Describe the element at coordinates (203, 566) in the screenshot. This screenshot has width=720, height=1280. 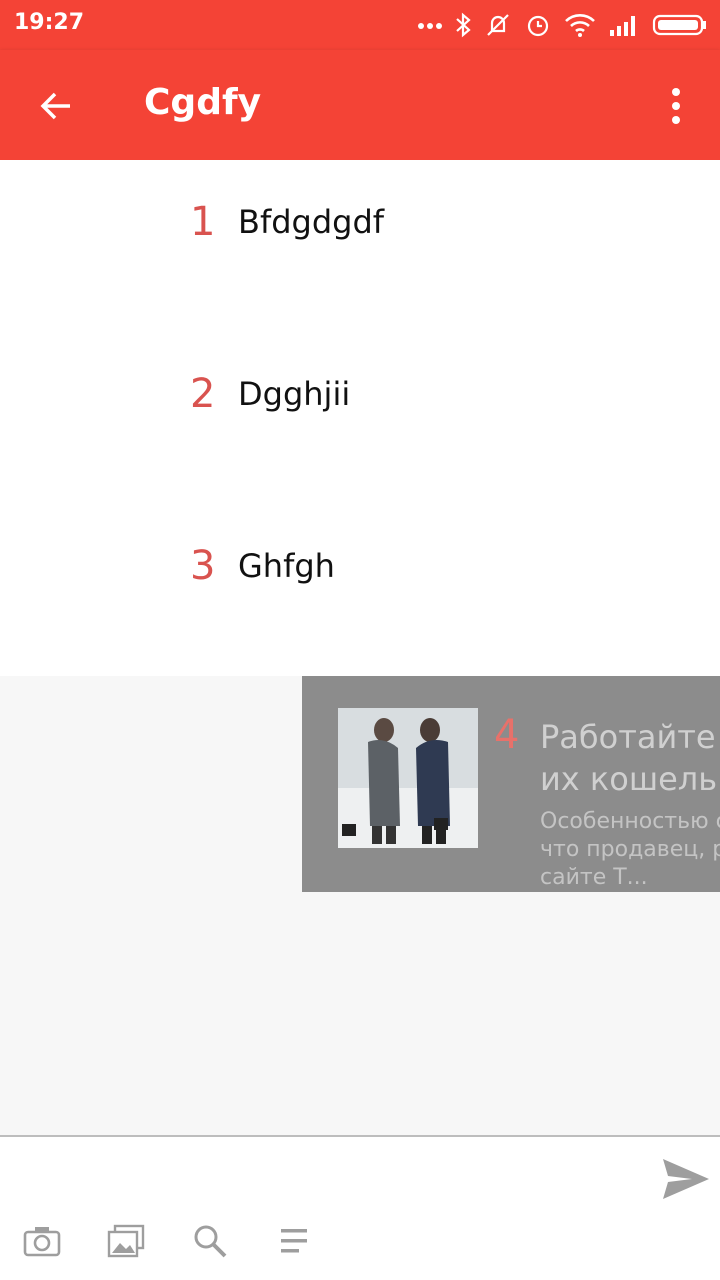
I see `item-number: 3` at that location.